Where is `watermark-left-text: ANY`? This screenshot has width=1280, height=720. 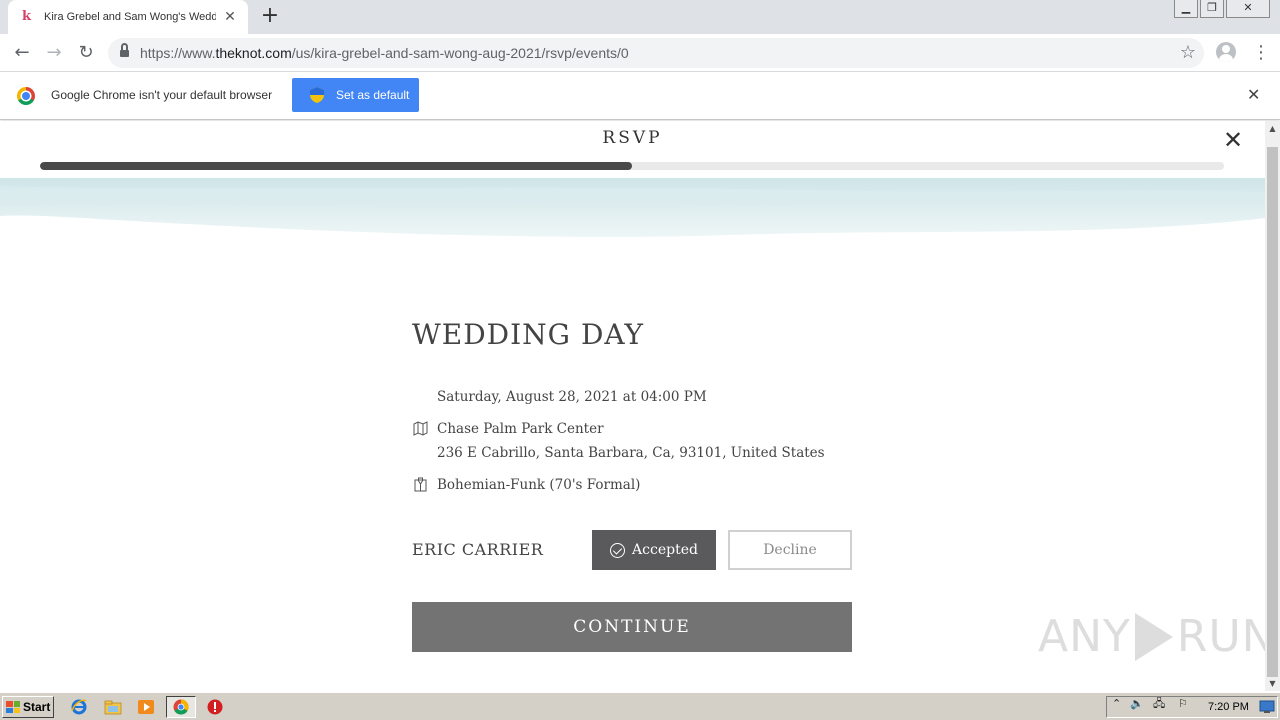
watermark-left-text: ANY is located at coordinates (1084, 636).